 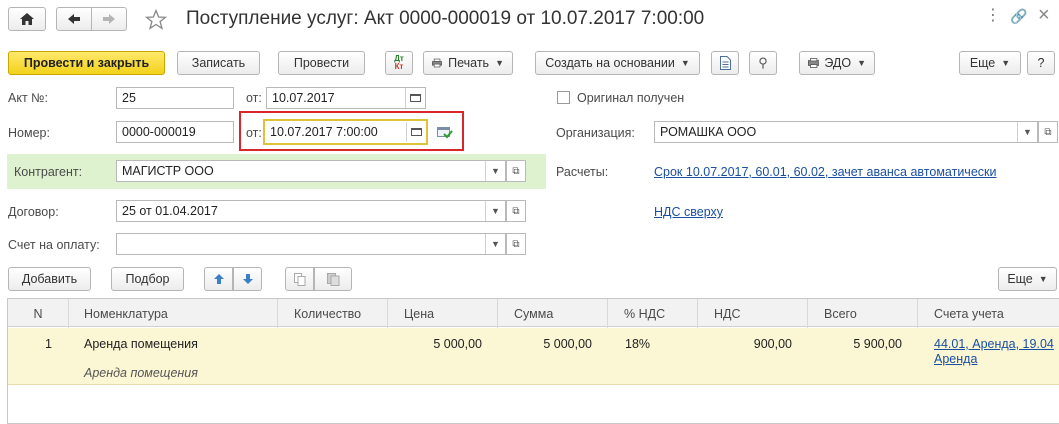 I want to click on home-icon, so click(x=27, y=19).